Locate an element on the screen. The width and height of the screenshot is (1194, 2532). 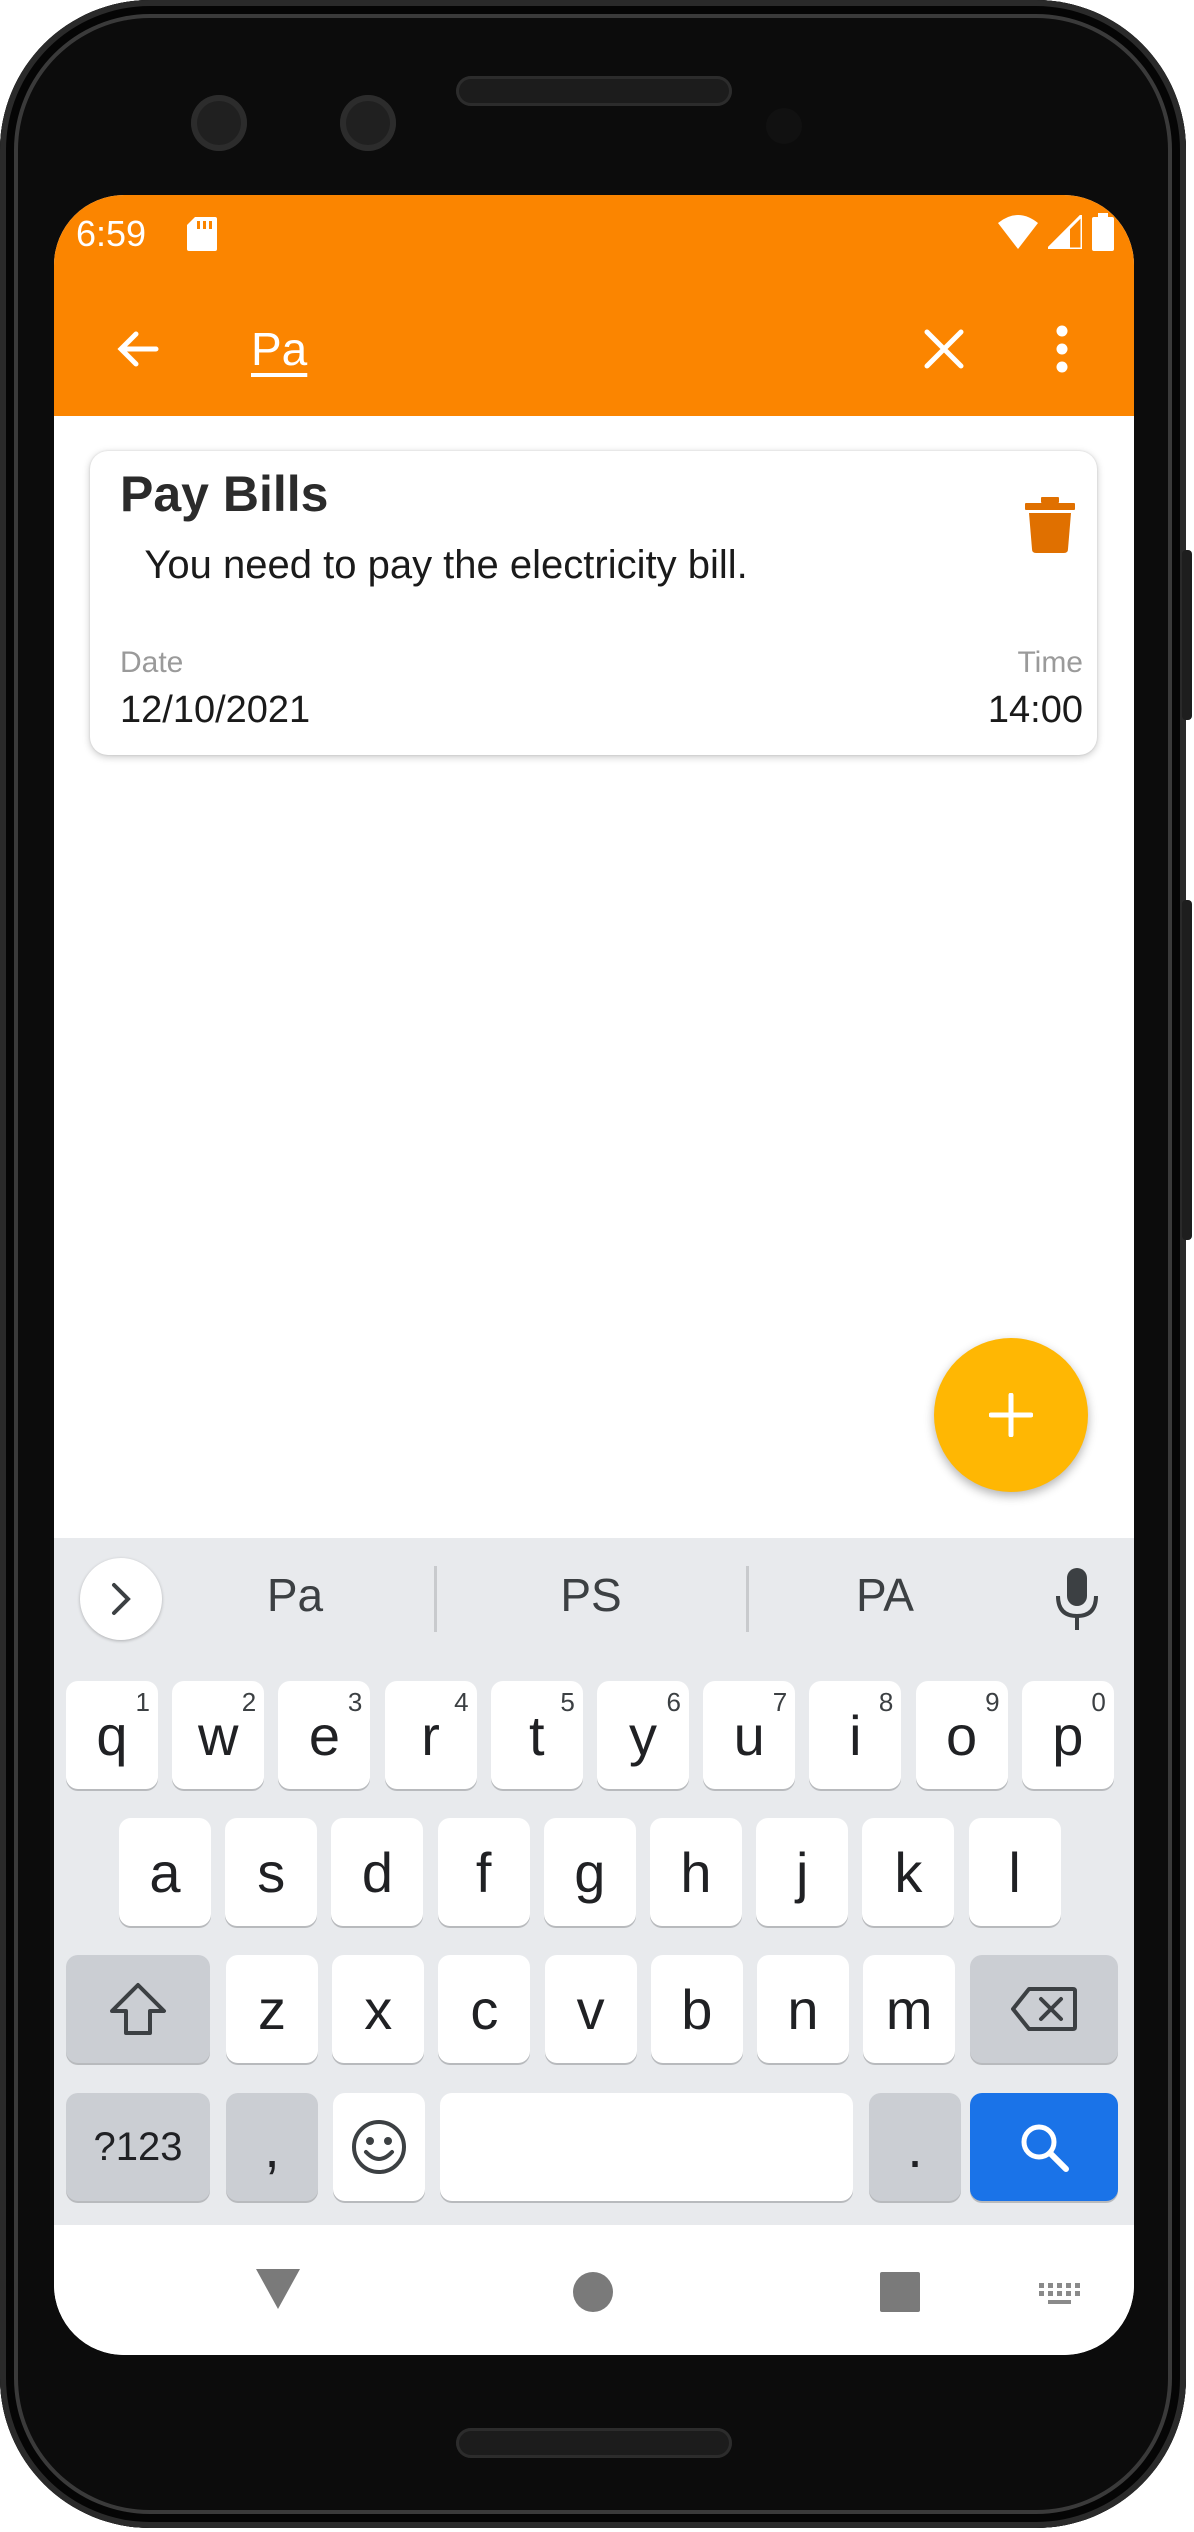
key-hint: 8 is located at coordinates (886, 1702).